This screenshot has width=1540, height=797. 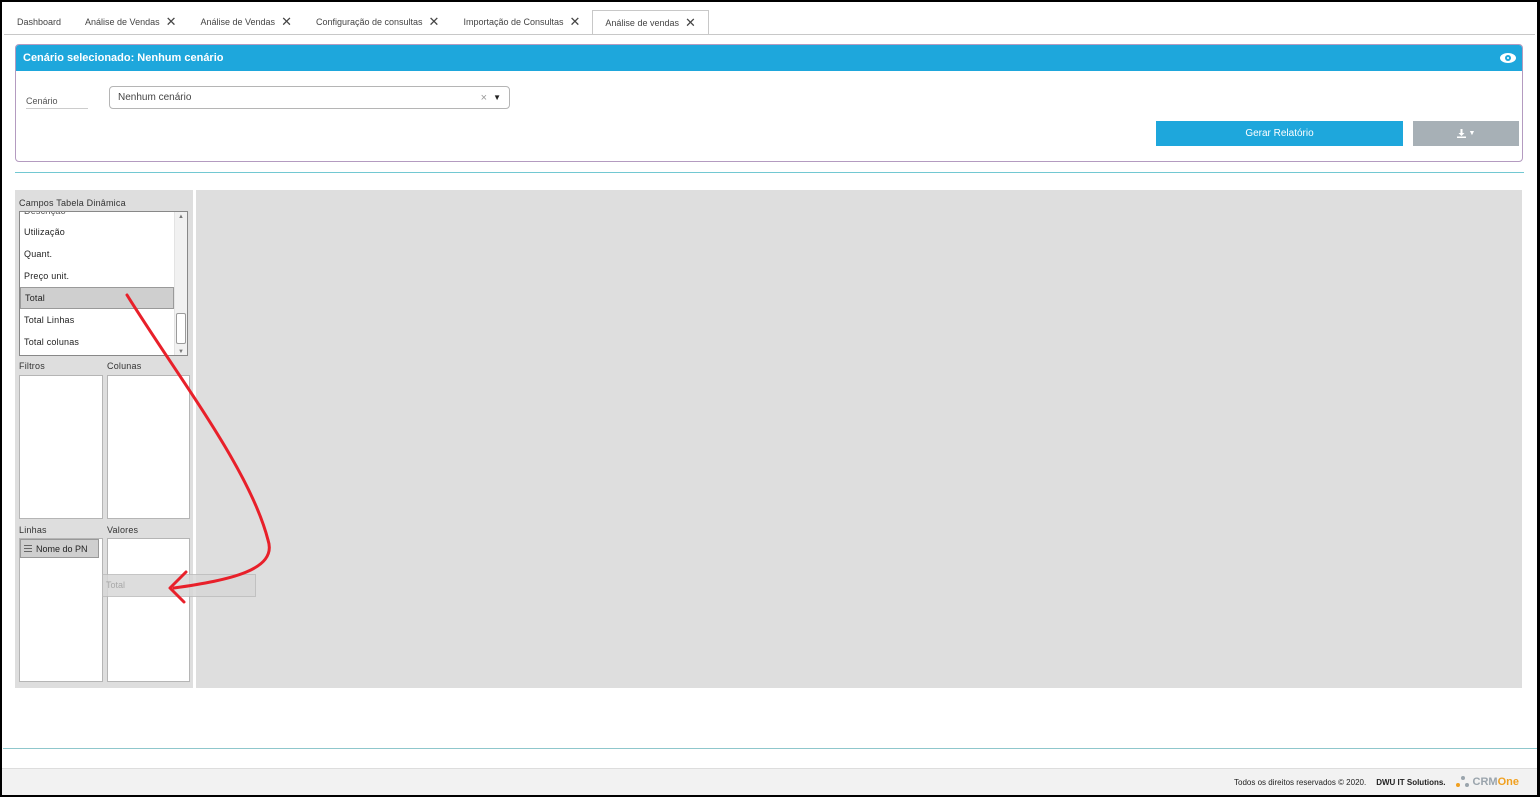 What do you see at coordinates (769, 34) in the screenshot?
I see `tab-divider` at bounding box center [769, 34].